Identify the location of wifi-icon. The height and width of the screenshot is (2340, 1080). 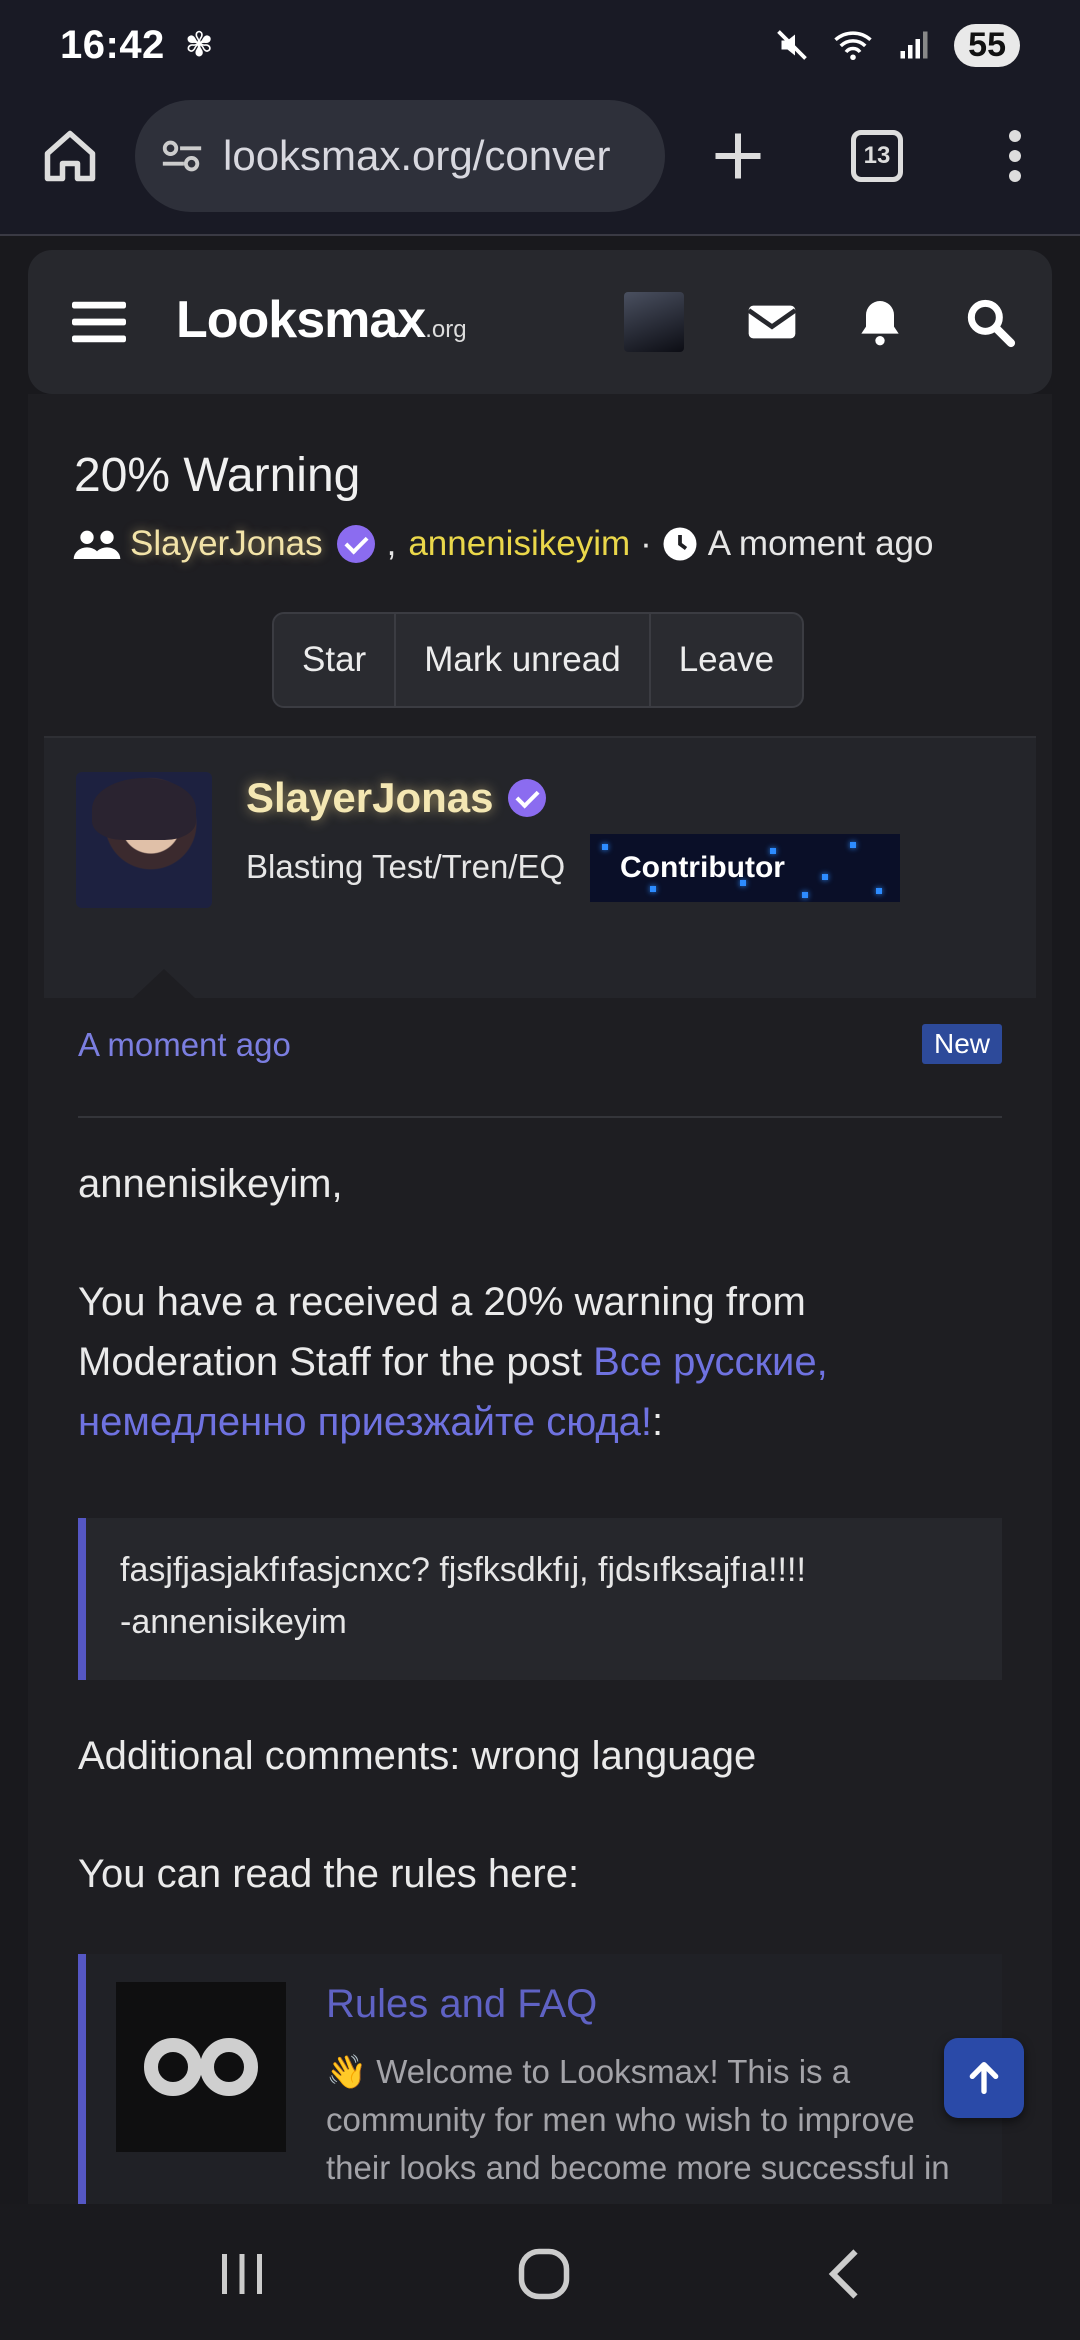
(853, 46).